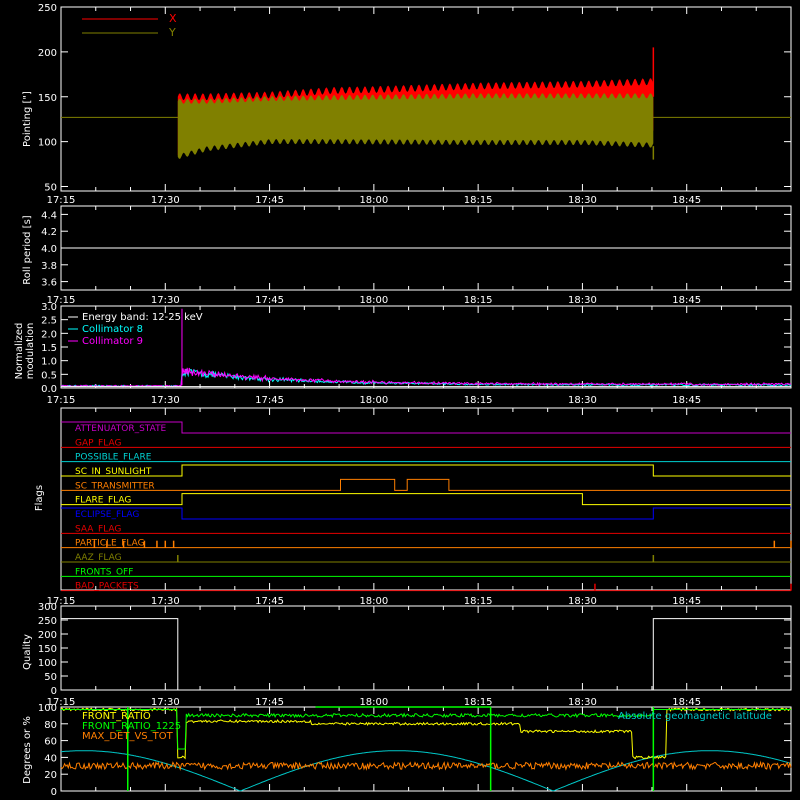 This screenshot has height=800, width=800. What do you see at coordinates (49, 362) in the screenshot?
I see `y-tick-label: 1.0` at bounding box center [49, 362].